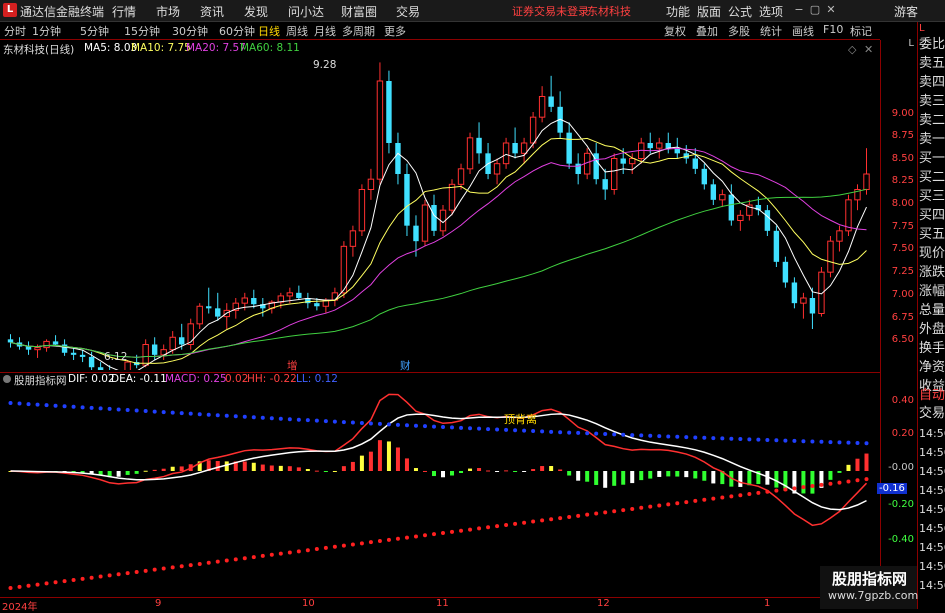 The image size is (945, 613). Describe the element at coordinates (168, 11) in the screenshot. I see `menu-shichang: 市场` at that location.